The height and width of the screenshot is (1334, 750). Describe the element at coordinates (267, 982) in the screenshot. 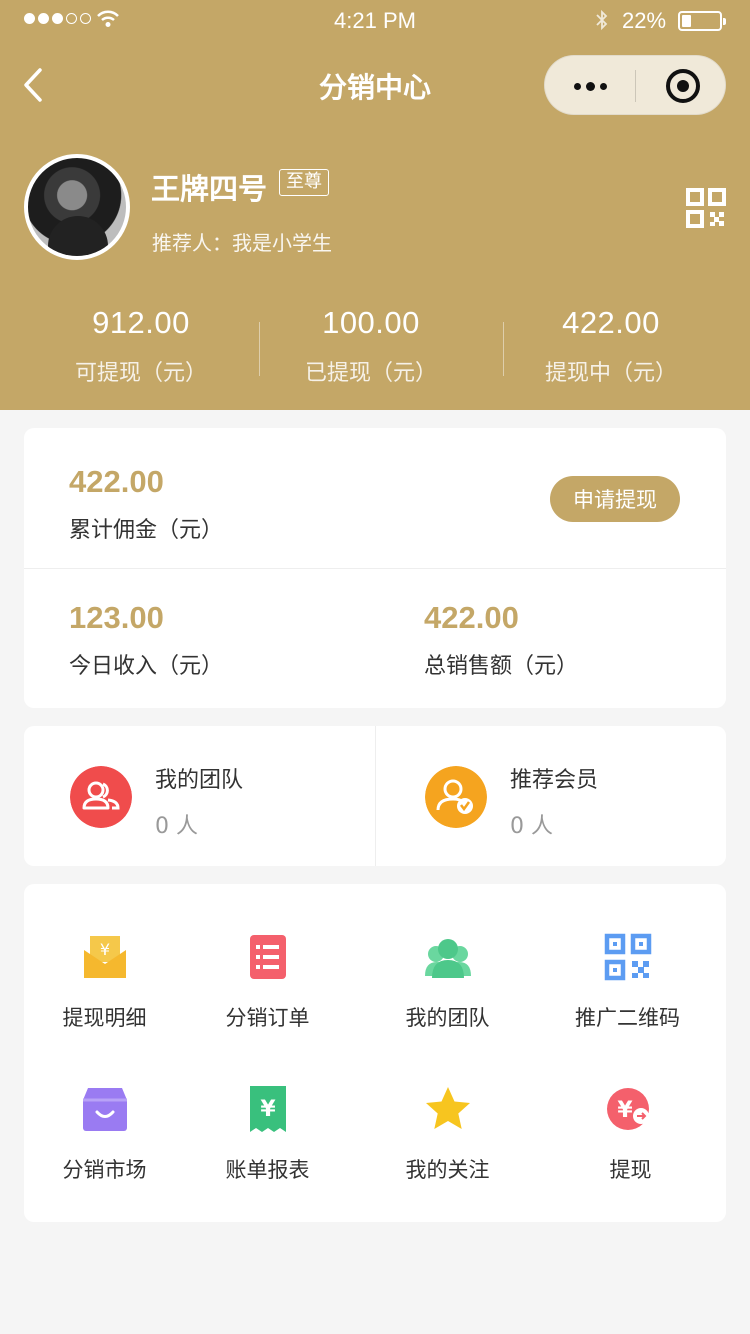

I see `menu-item-orders: 分销订单` at that location.